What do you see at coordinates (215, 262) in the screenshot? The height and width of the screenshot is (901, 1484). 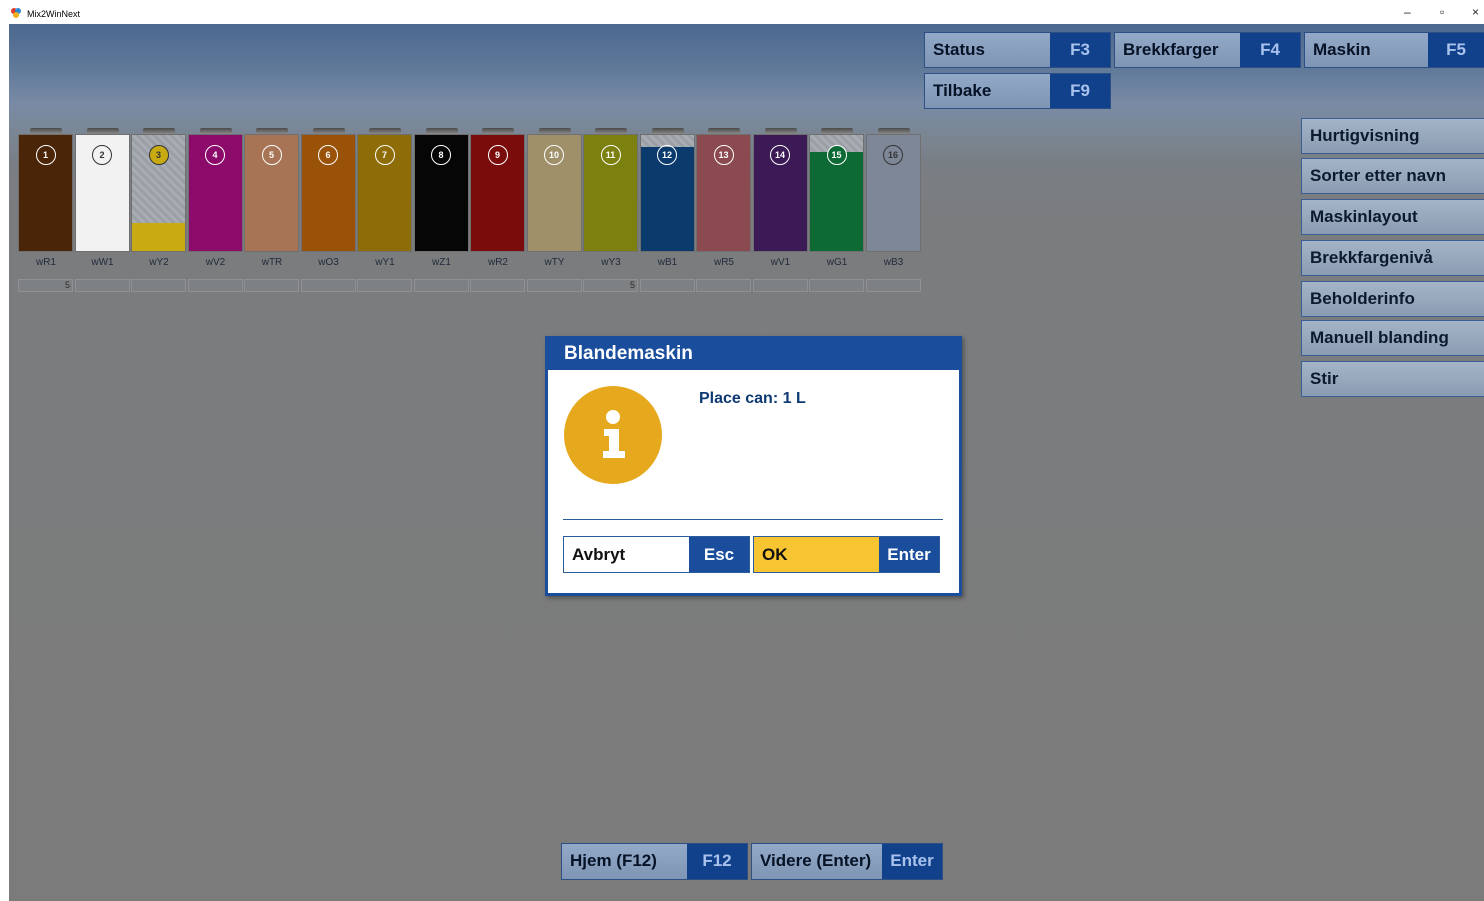 I see `canister-label: wV2` at bounding box center [215, 262].